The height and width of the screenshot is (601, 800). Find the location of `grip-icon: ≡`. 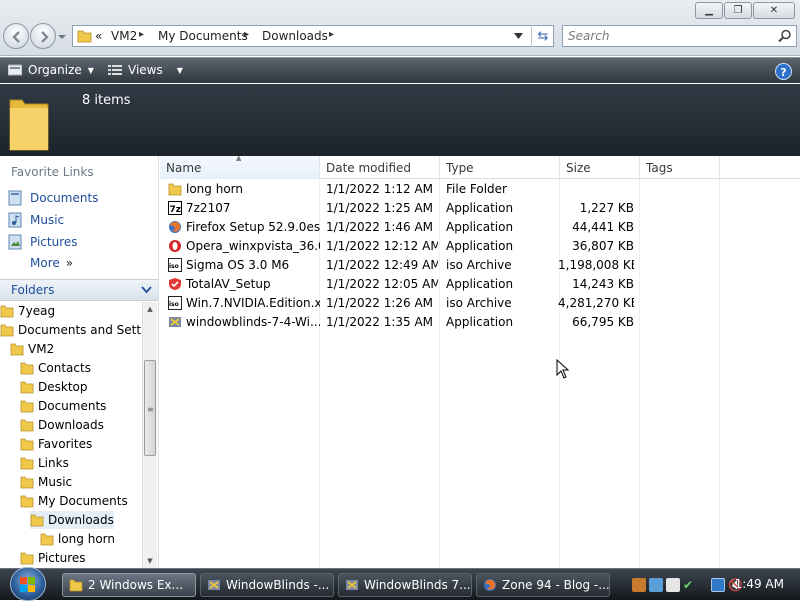

grip-icon: ≡ is located at coordinates (150, 409).